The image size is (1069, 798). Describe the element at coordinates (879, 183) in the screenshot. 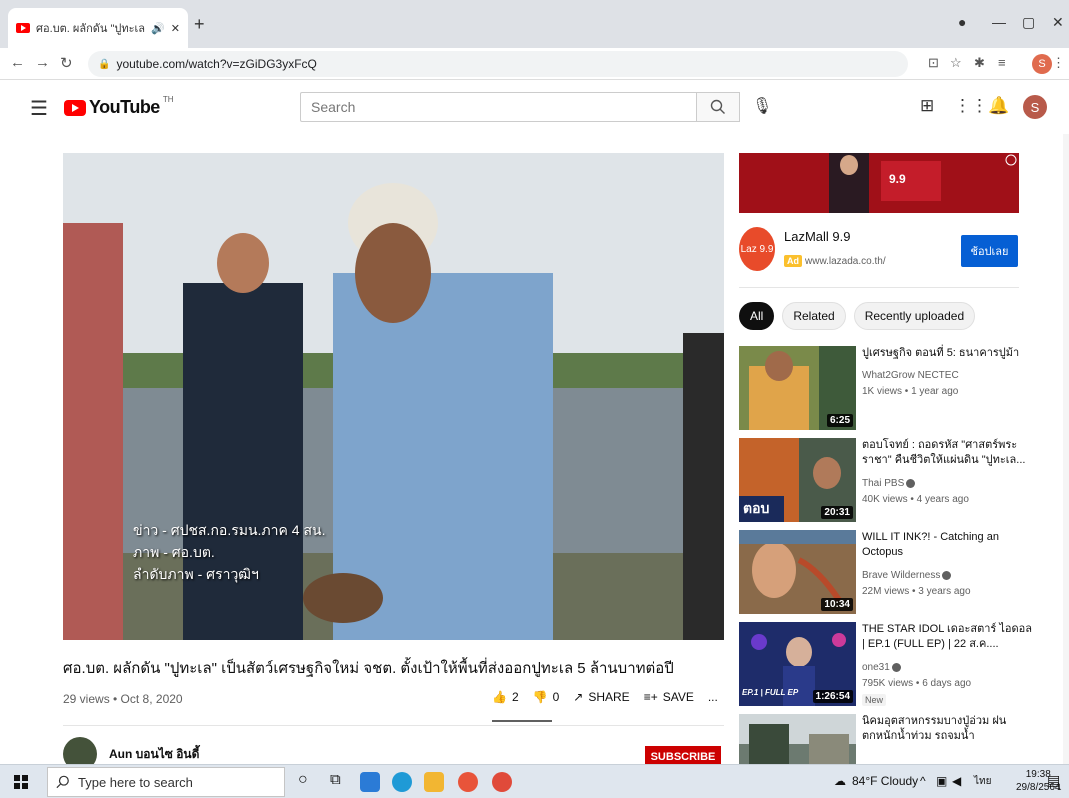

I see `ad-banner: 9.9` at that location.